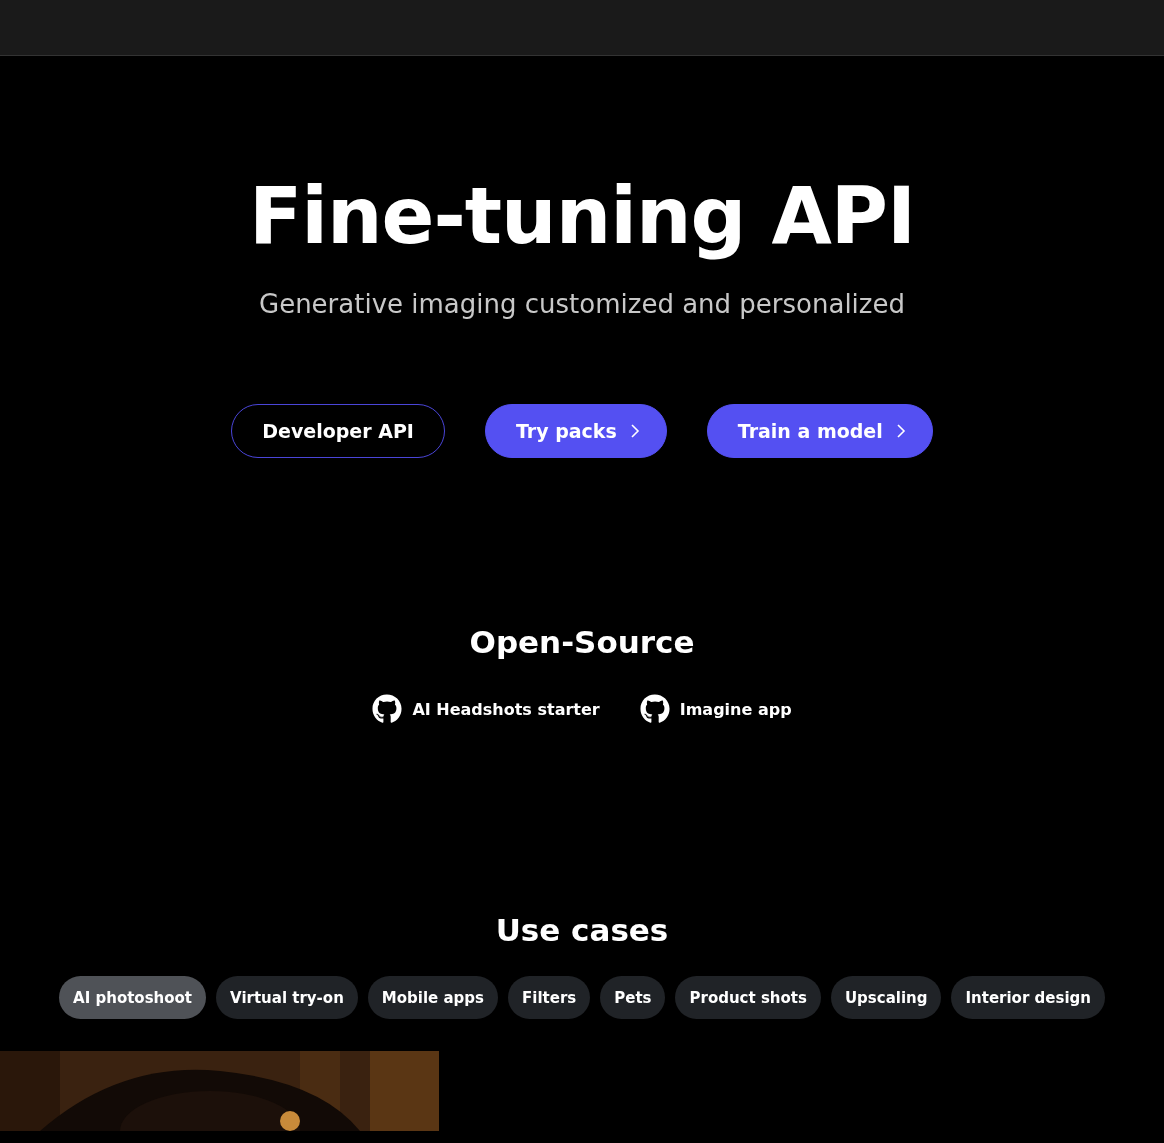 The image size is (1164, 1143). I want to click on cta-button: Developer API, so click(338, 431).